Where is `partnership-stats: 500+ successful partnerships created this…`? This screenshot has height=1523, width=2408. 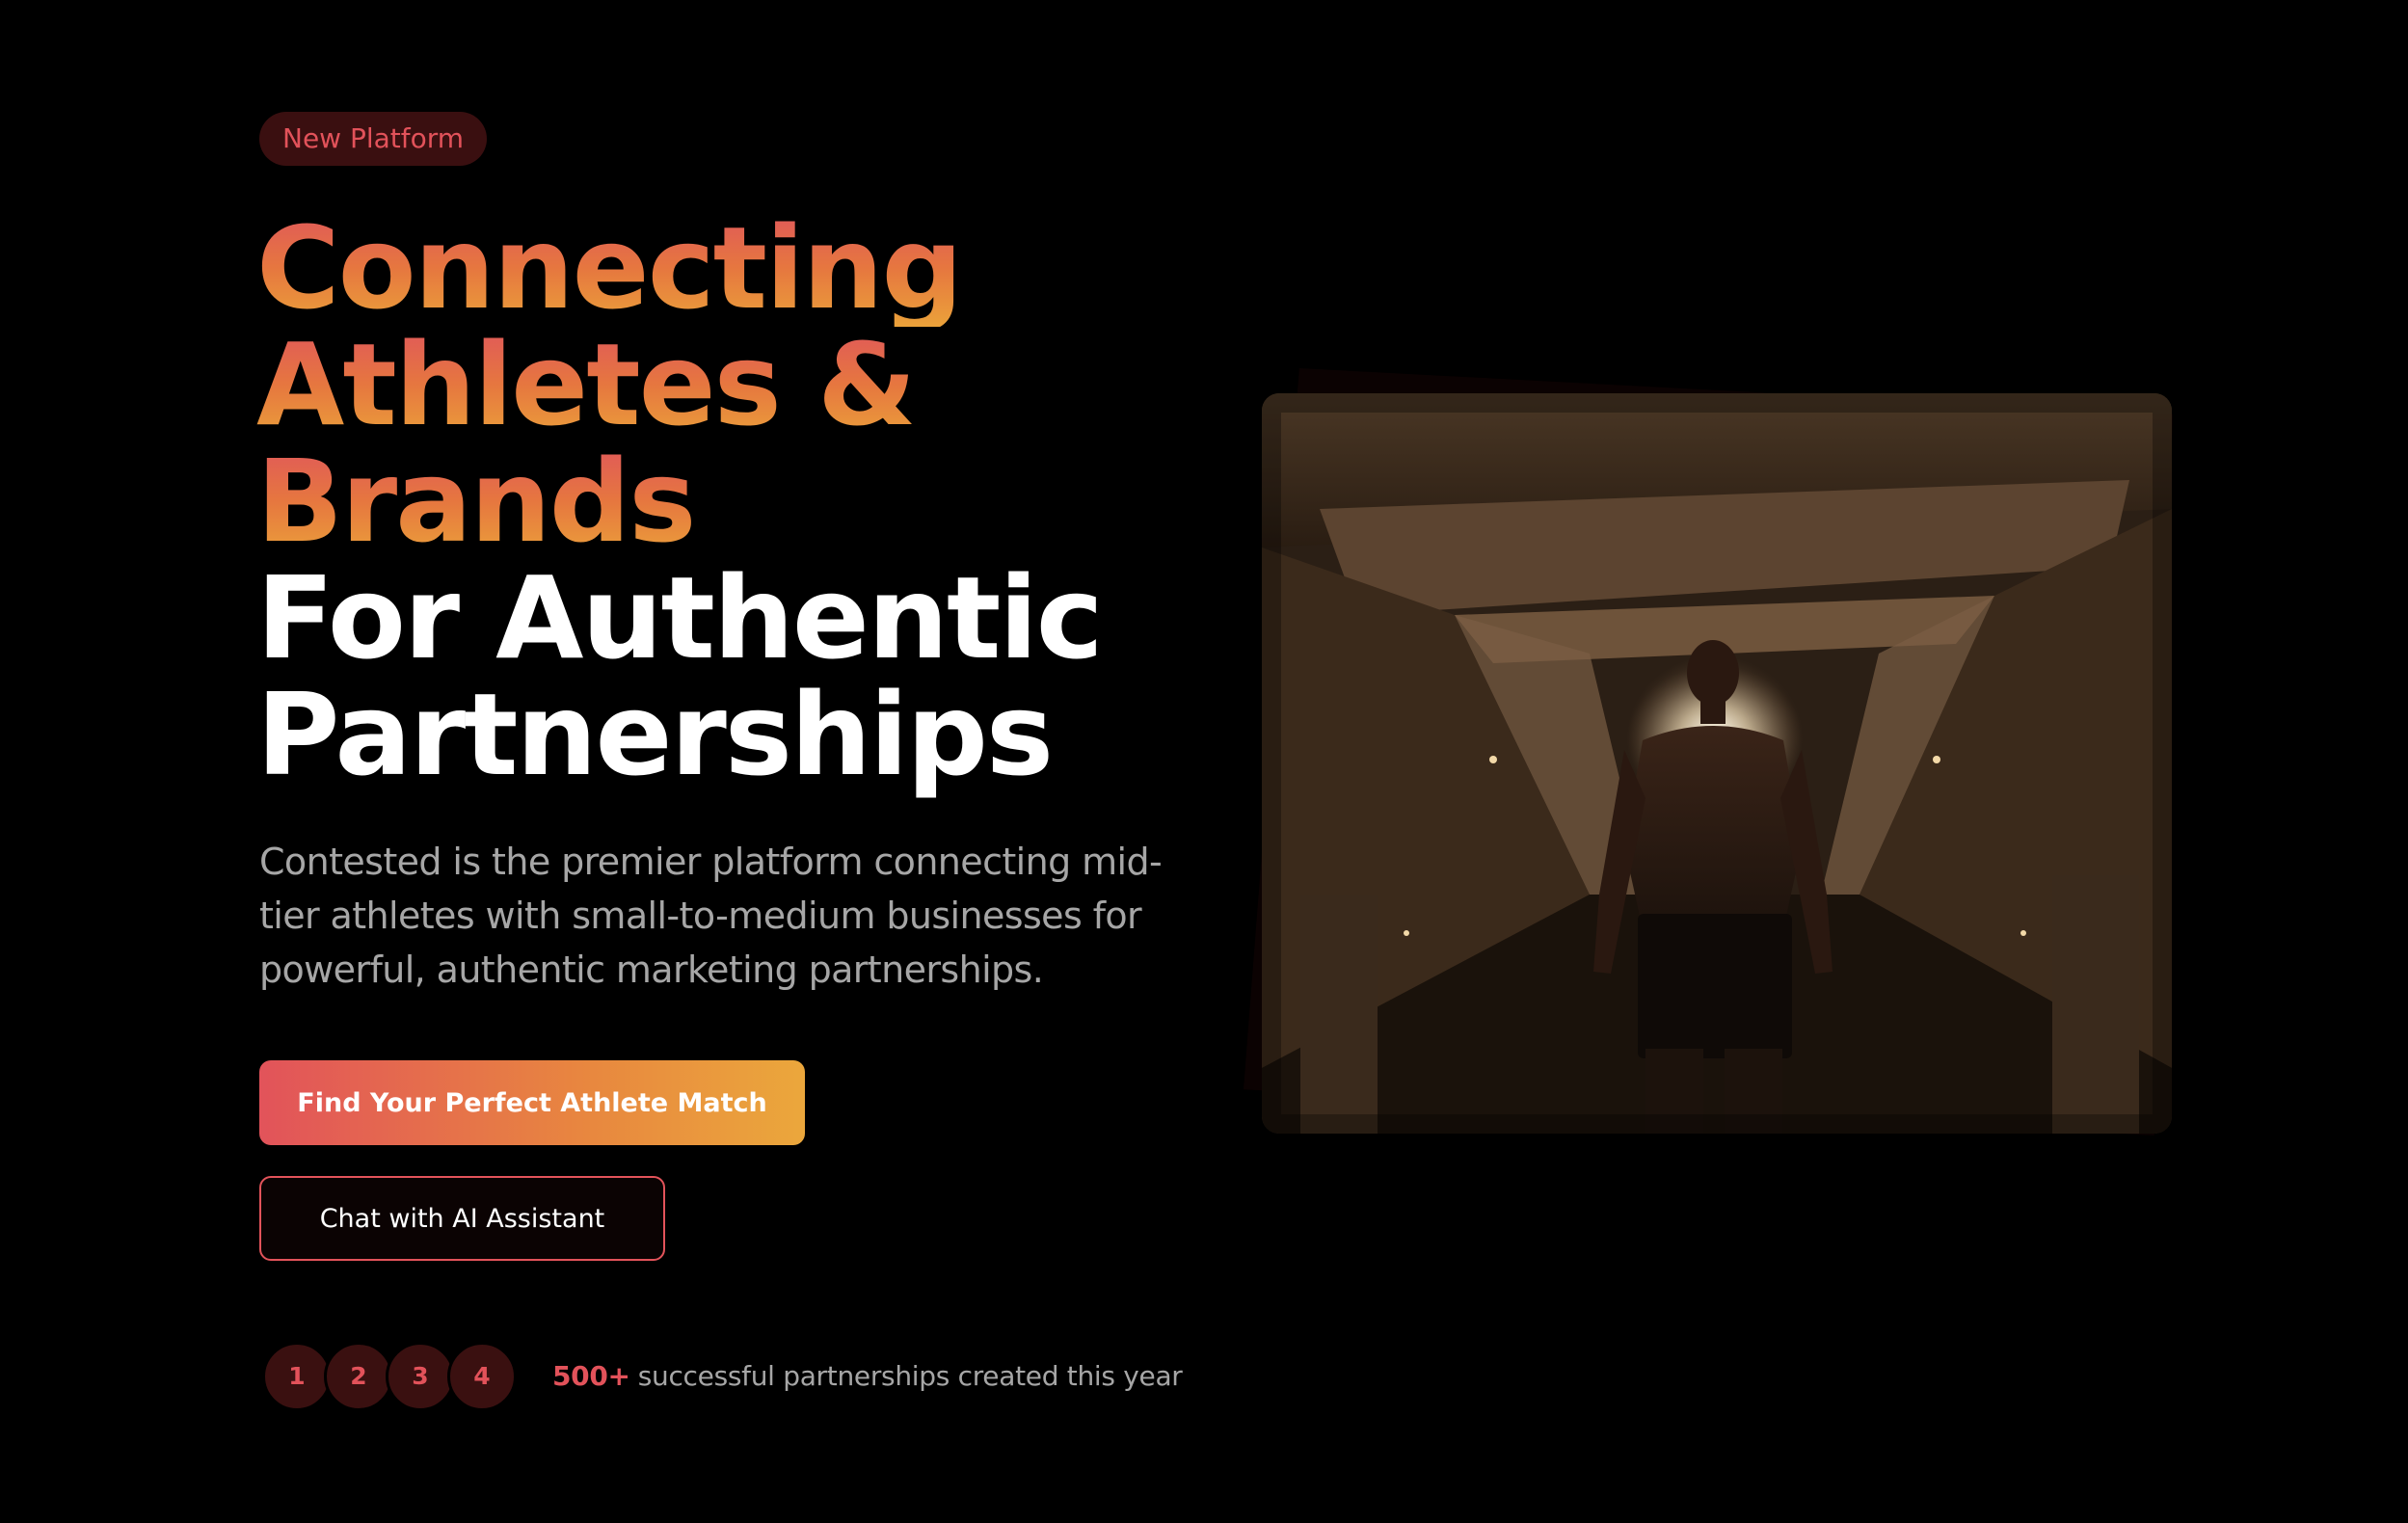 partnership-stats: 500+ successful partnerships created this… is located at coordinates (867, 1376).